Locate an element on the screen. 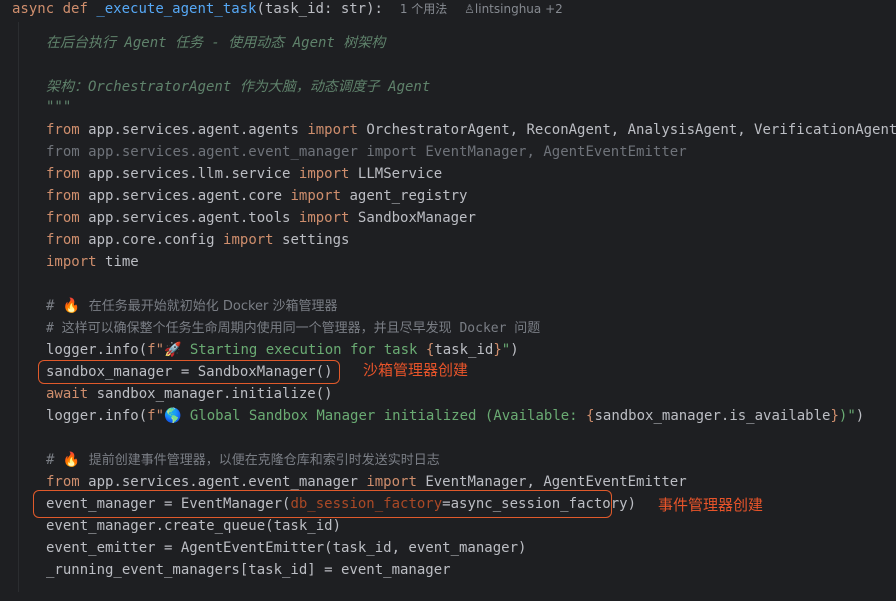 The width and height of the screenshot is (896, 601). globe-icon: 🌎 is located at coordinates (173, 416).